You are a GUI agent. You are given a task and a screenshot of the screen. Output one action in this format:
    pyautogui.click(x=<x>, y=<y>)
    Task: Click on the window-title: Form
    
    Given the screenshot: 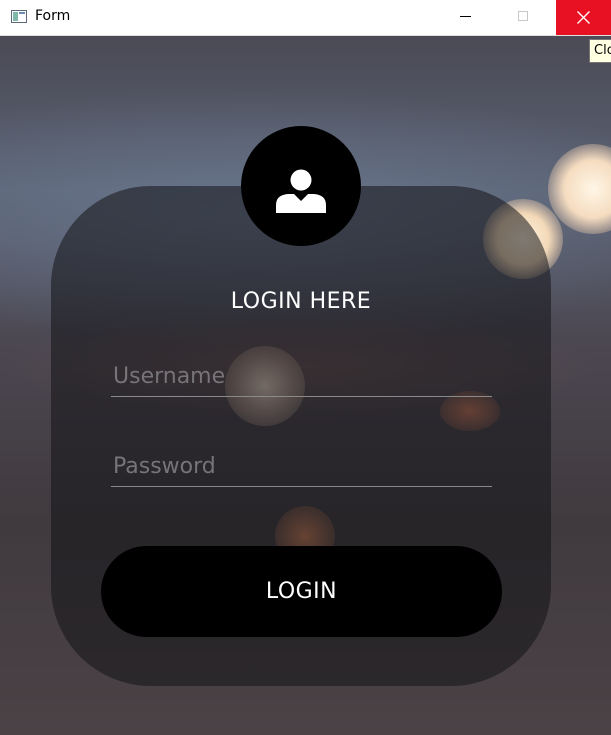 What is the action you would take?
    pyautogui.click(x=53, y=16)
    